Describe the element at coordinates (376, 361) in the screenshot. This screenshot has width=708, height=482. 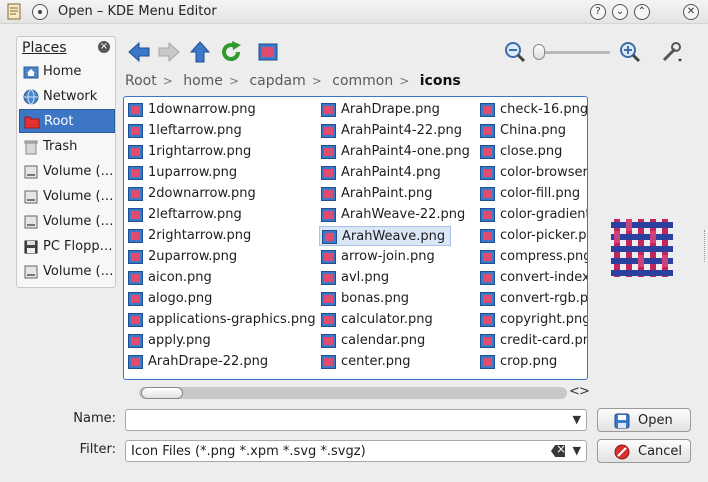
I see `file-name: center.png` at that location.